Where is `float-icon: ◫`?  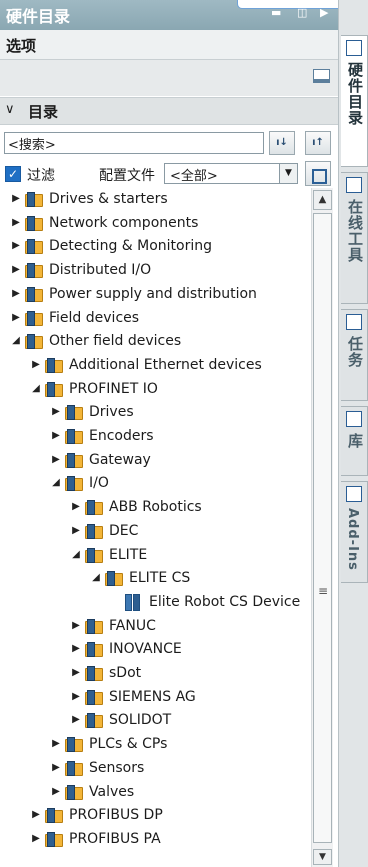 float-icon: ◫ is located at coordinates (302, 12).